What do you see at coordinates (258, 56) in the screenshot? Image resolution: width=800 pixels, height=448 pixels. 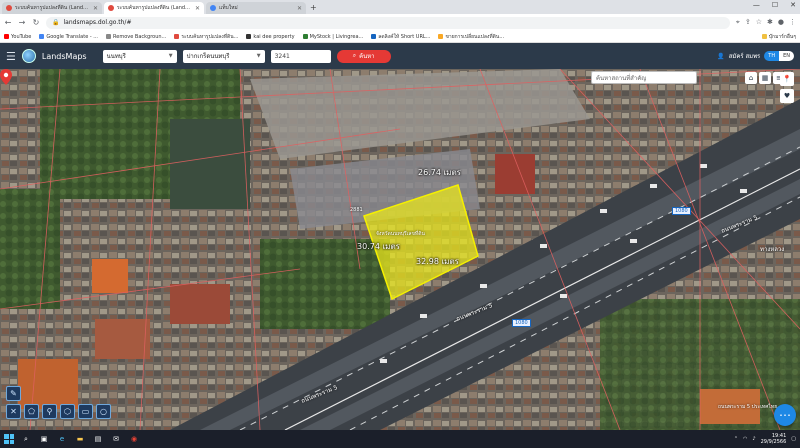 I see `chevron-down-icon: ▼` at bounding box center [258, 56].